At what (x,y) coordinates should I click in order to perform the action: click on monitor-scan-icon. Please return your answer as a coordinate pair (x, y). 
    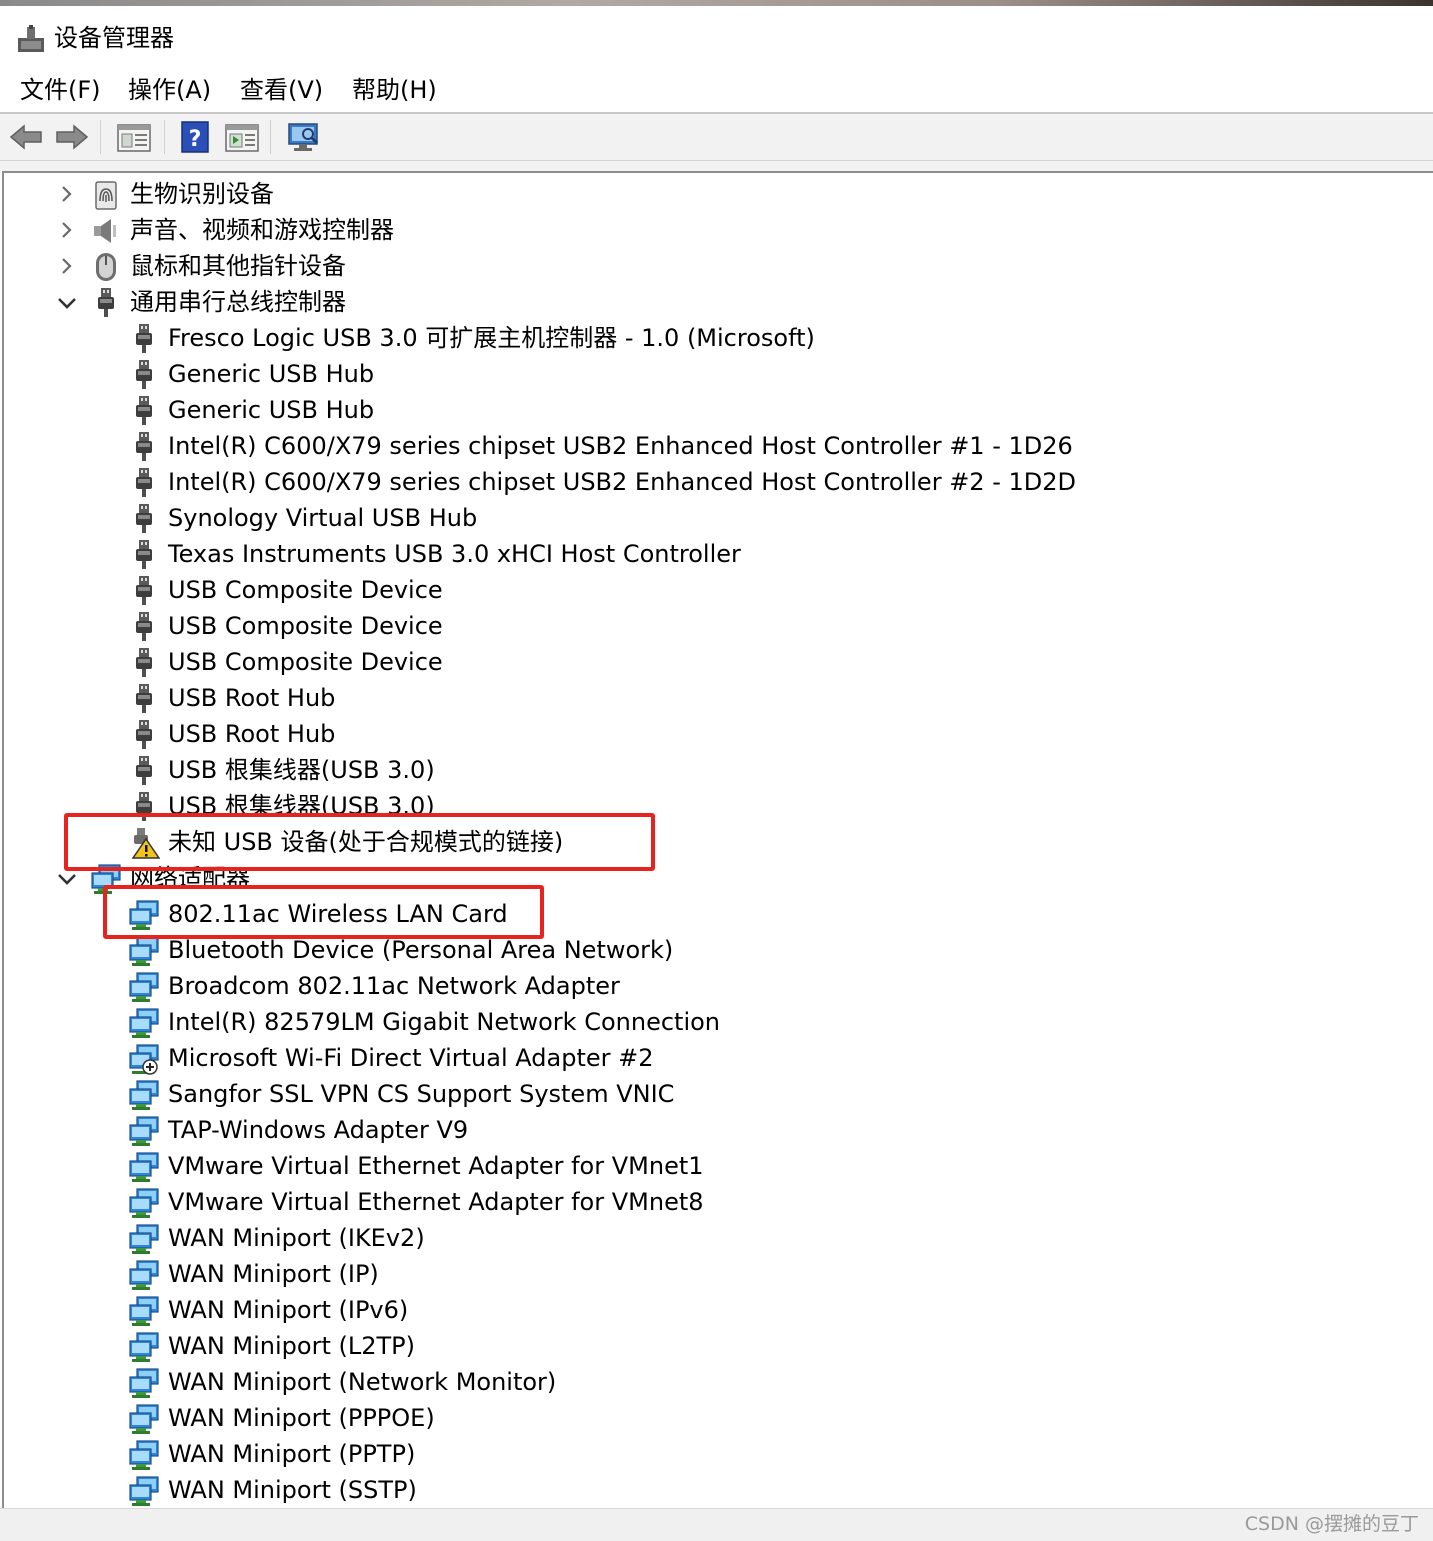
    Looking at the image, I should click on (303, 137).